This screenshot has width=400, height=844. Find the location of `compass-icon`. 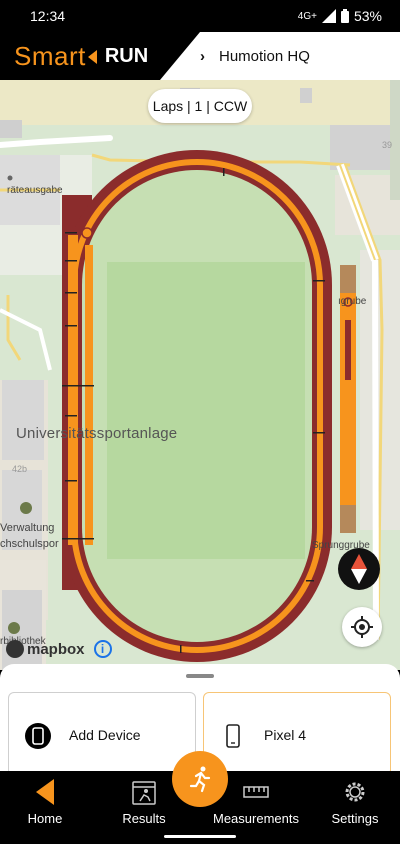

compass-icon is located at coordinates (359, 569).